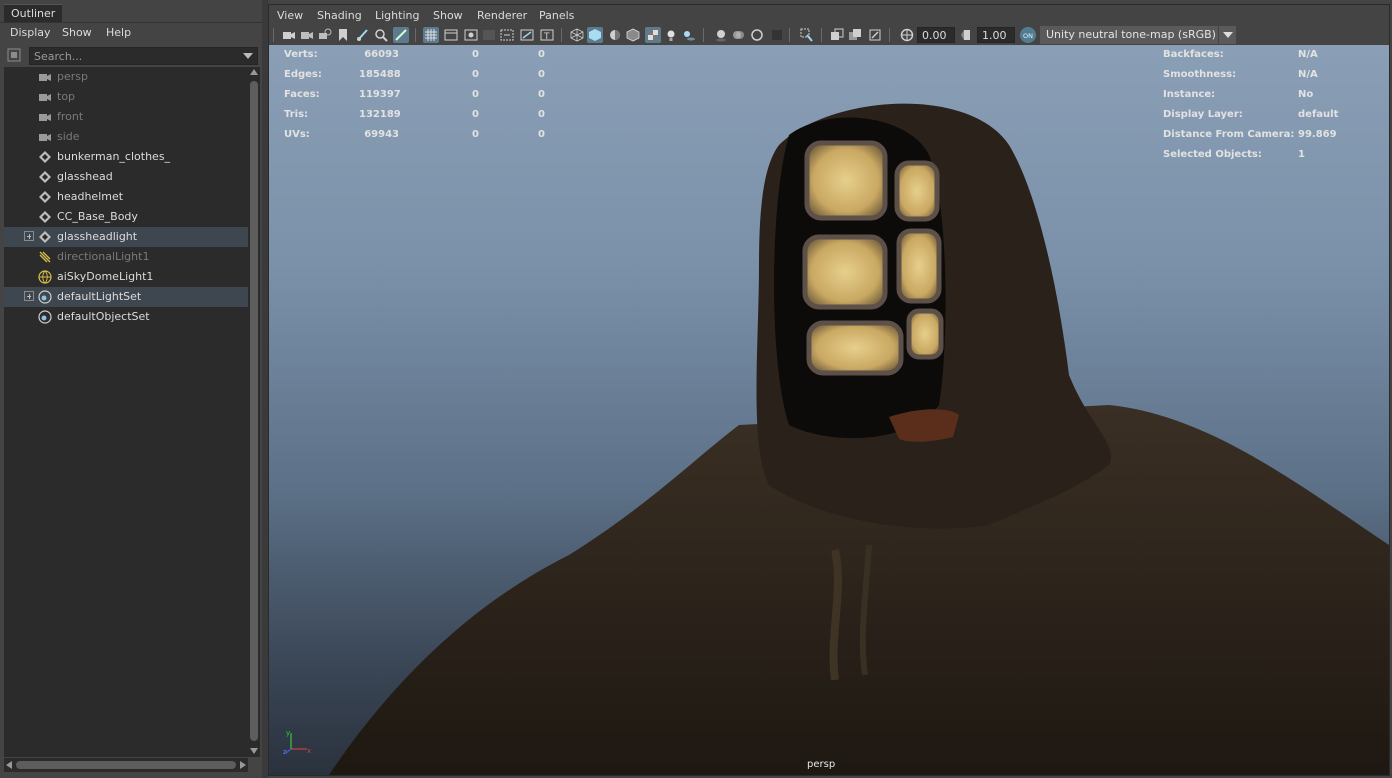  I want to click on bookmark-camera-icon, so click(325, 35).